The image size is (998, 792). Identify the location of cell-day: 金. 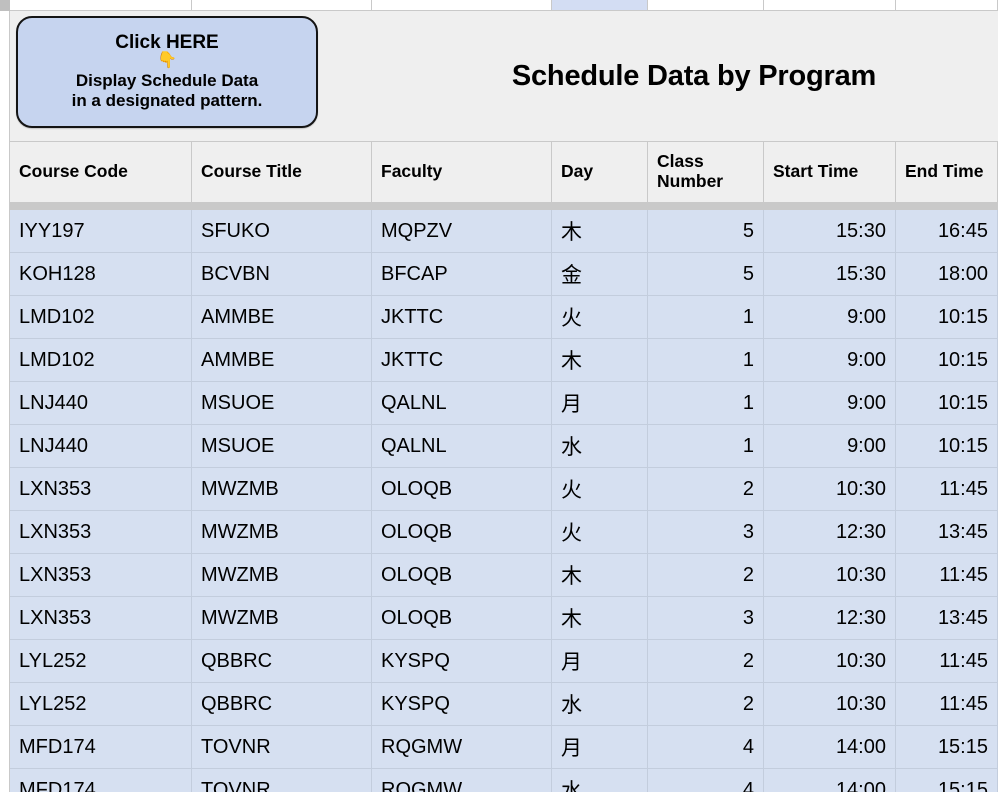
(600, 274).